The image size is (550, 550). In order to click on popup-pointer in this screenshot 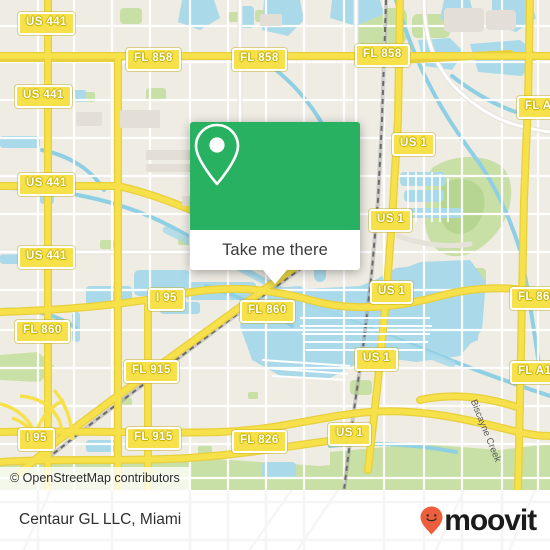, I will do `click(275, 277)`.